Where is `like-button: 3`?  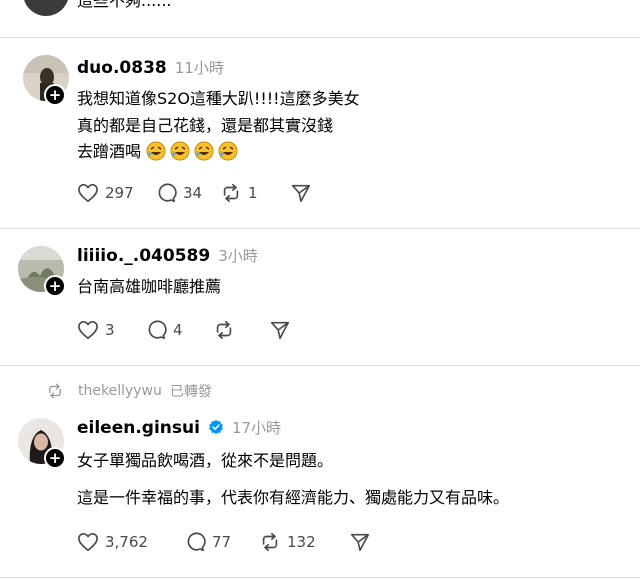
like-button: 3 is located at coordinates (111, 330).